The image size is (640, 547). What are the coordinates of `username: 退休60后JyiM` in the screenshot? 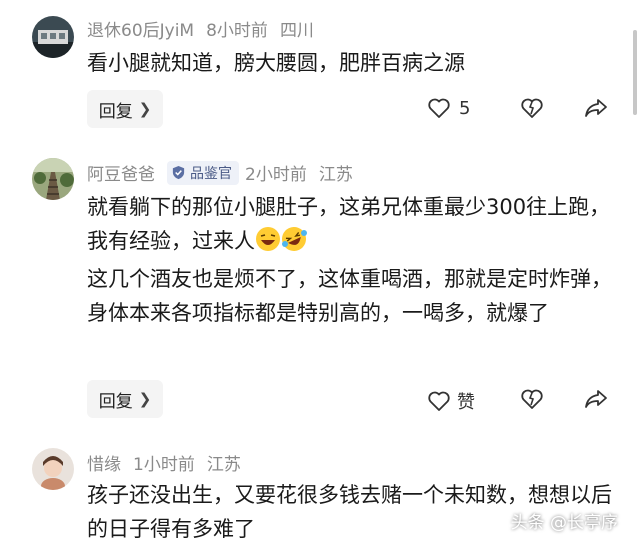 It's located at (140, 28).